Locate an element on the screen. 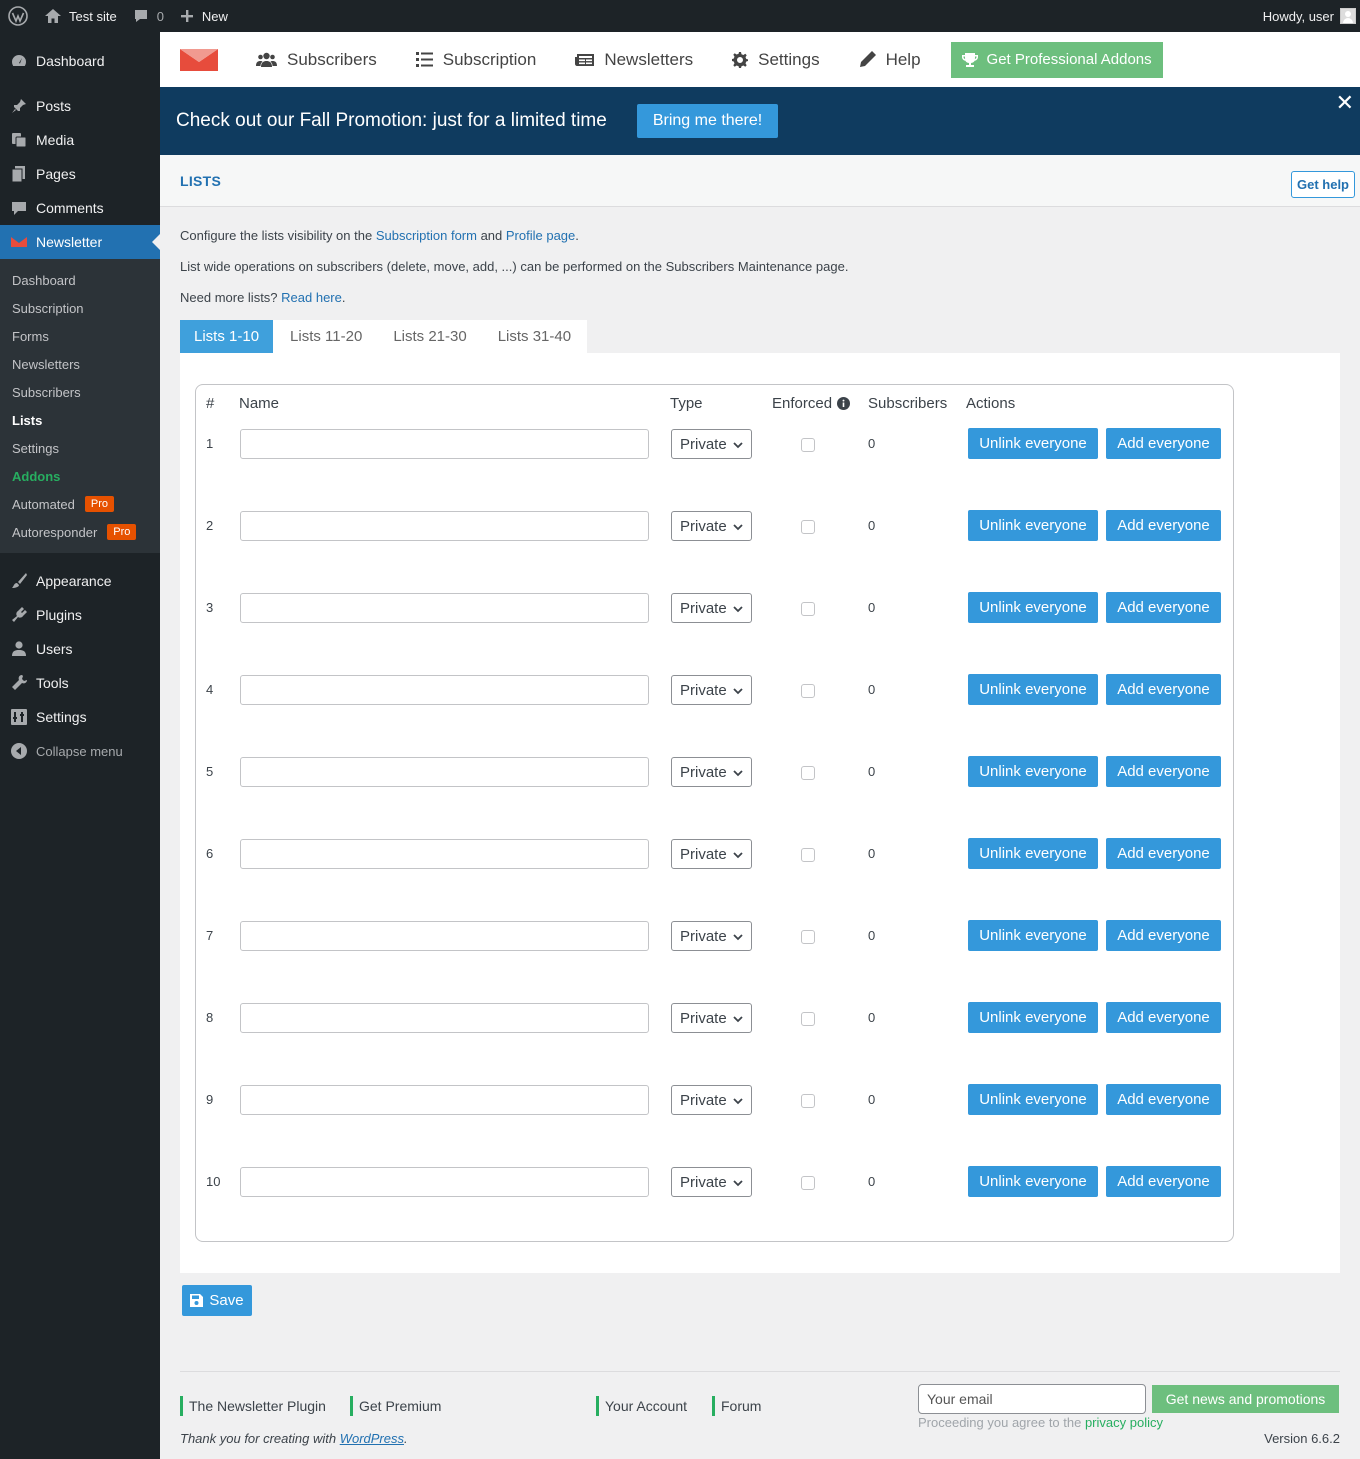 This screenshot has height=1459, width=1360. close-icon: ✕ is located at coordinates (1345, 103).